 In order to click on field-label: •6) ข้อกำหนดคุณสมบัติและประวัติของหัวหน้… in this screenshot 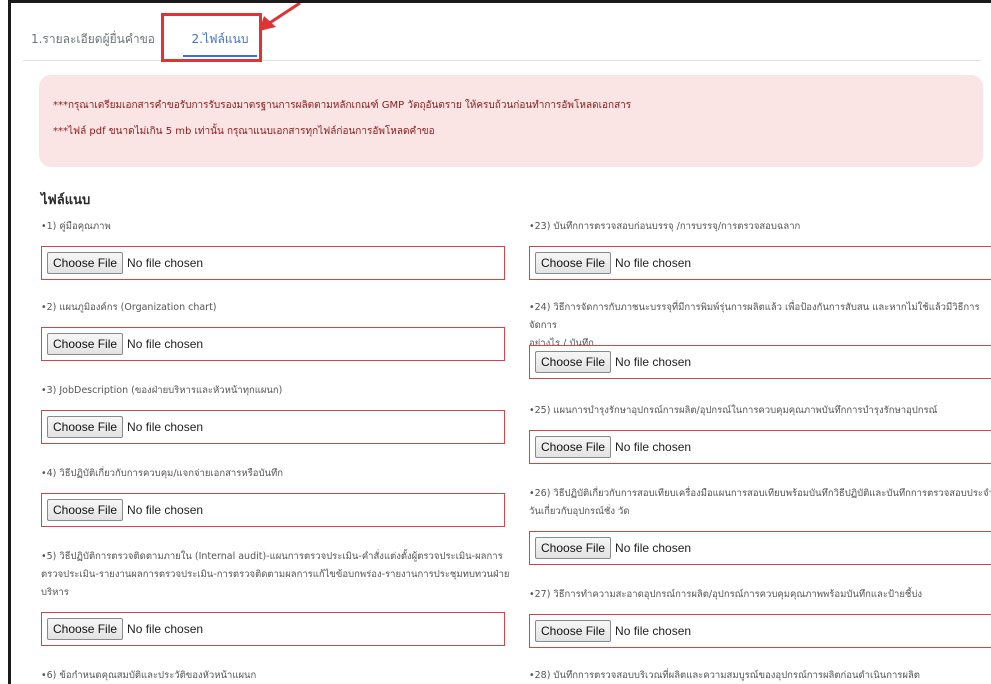, I will do `click(149, 675)`.